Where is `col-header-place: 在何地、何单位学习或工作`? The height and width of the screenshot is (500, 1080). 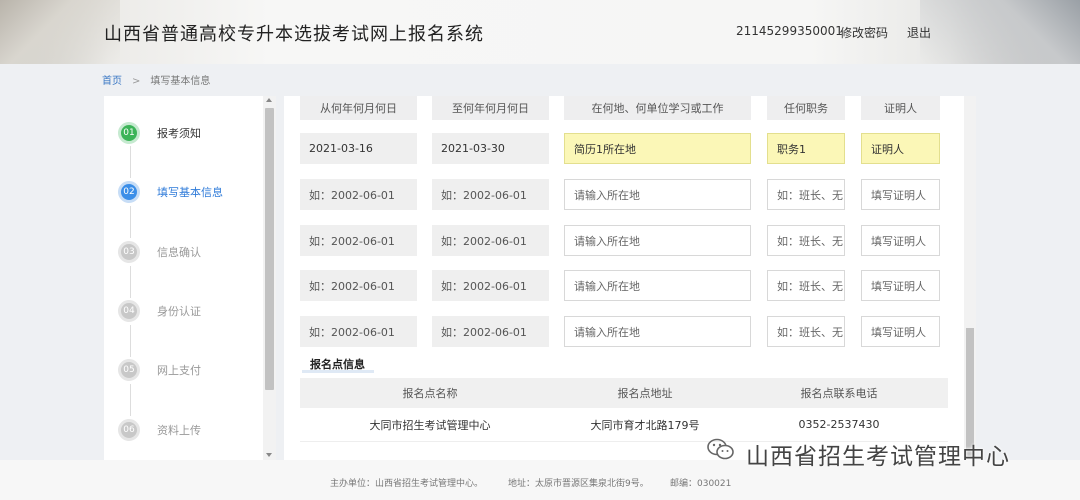 col-header-place: 在何地、何单位学习或工作 is located at coordinates (657, 108).